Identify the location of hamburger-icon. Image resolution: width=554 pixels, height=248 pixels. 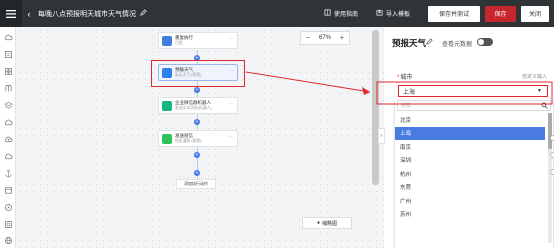
(11, 13).